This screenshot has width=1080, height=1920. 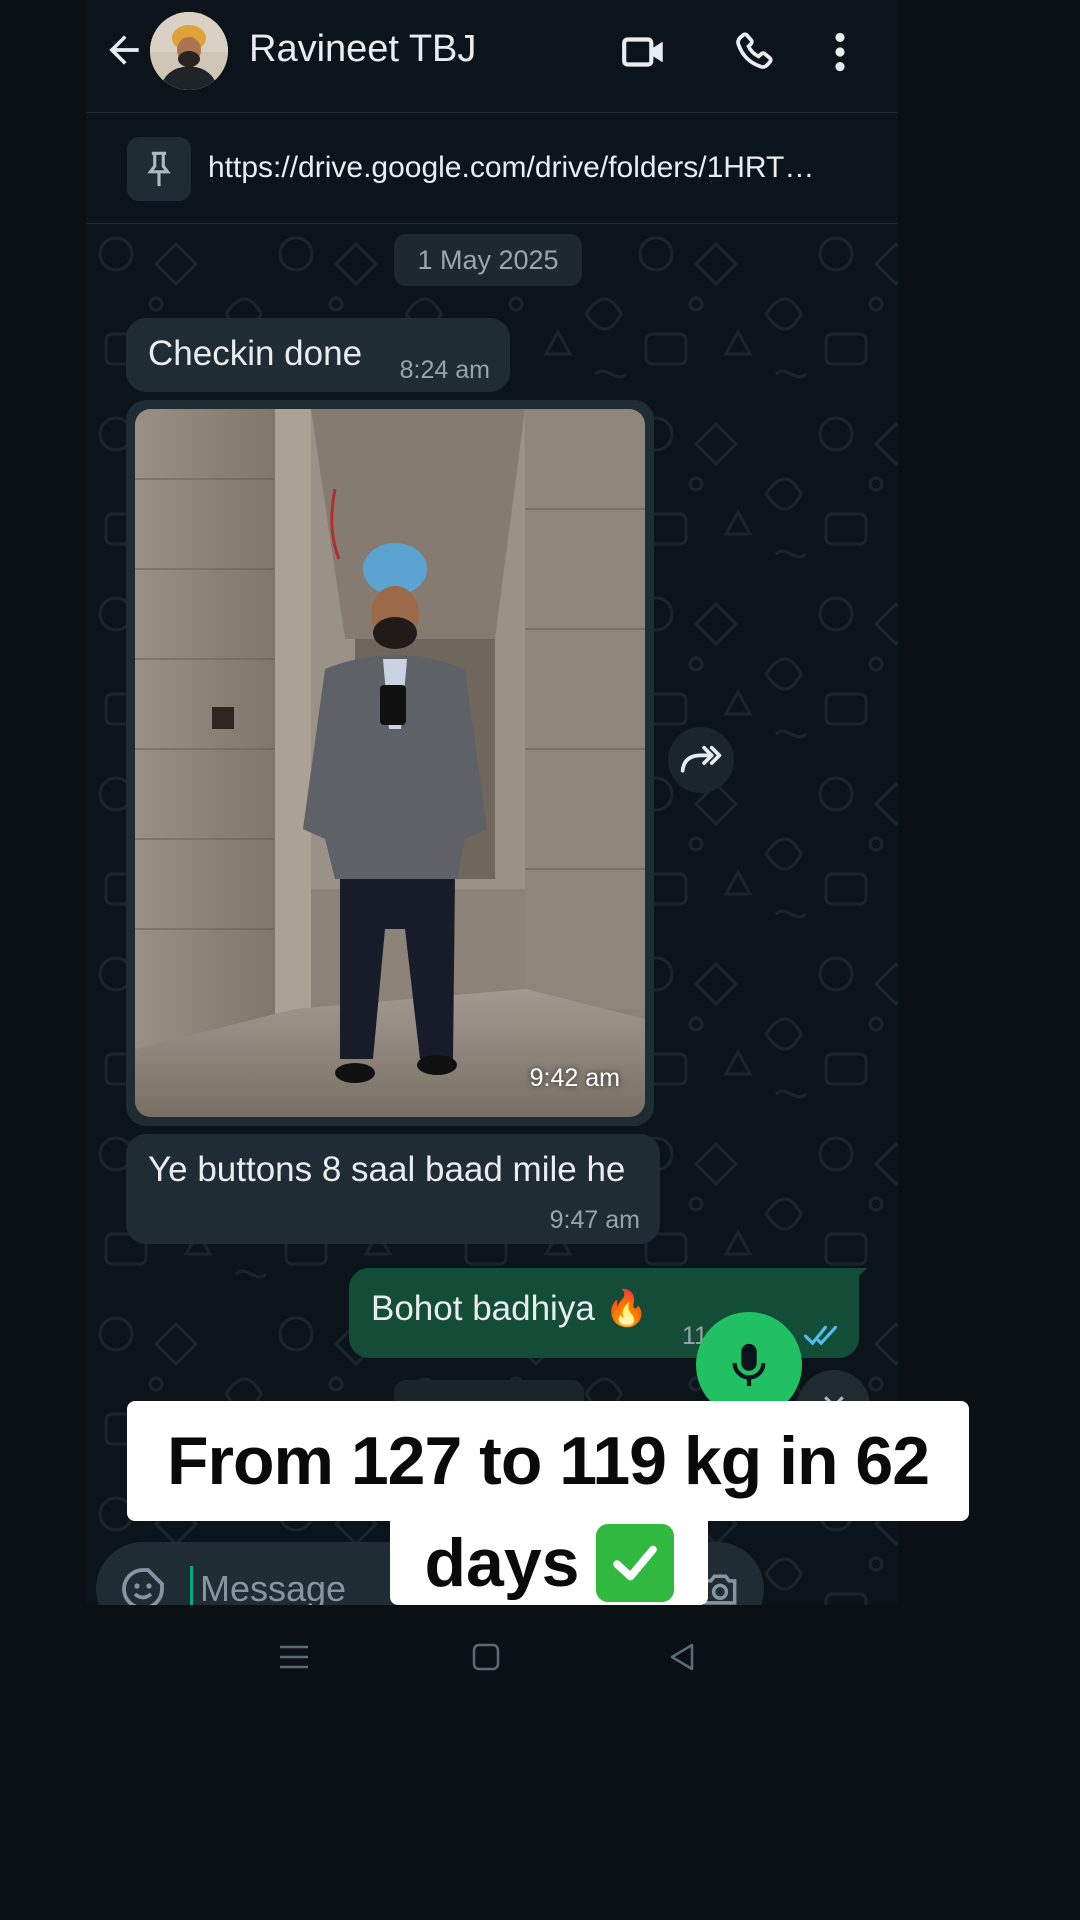 What do you see at coordinates (444, 370) in the screenshot?
I see `message-time: 8:24 am` at bounding box center [444, 370].